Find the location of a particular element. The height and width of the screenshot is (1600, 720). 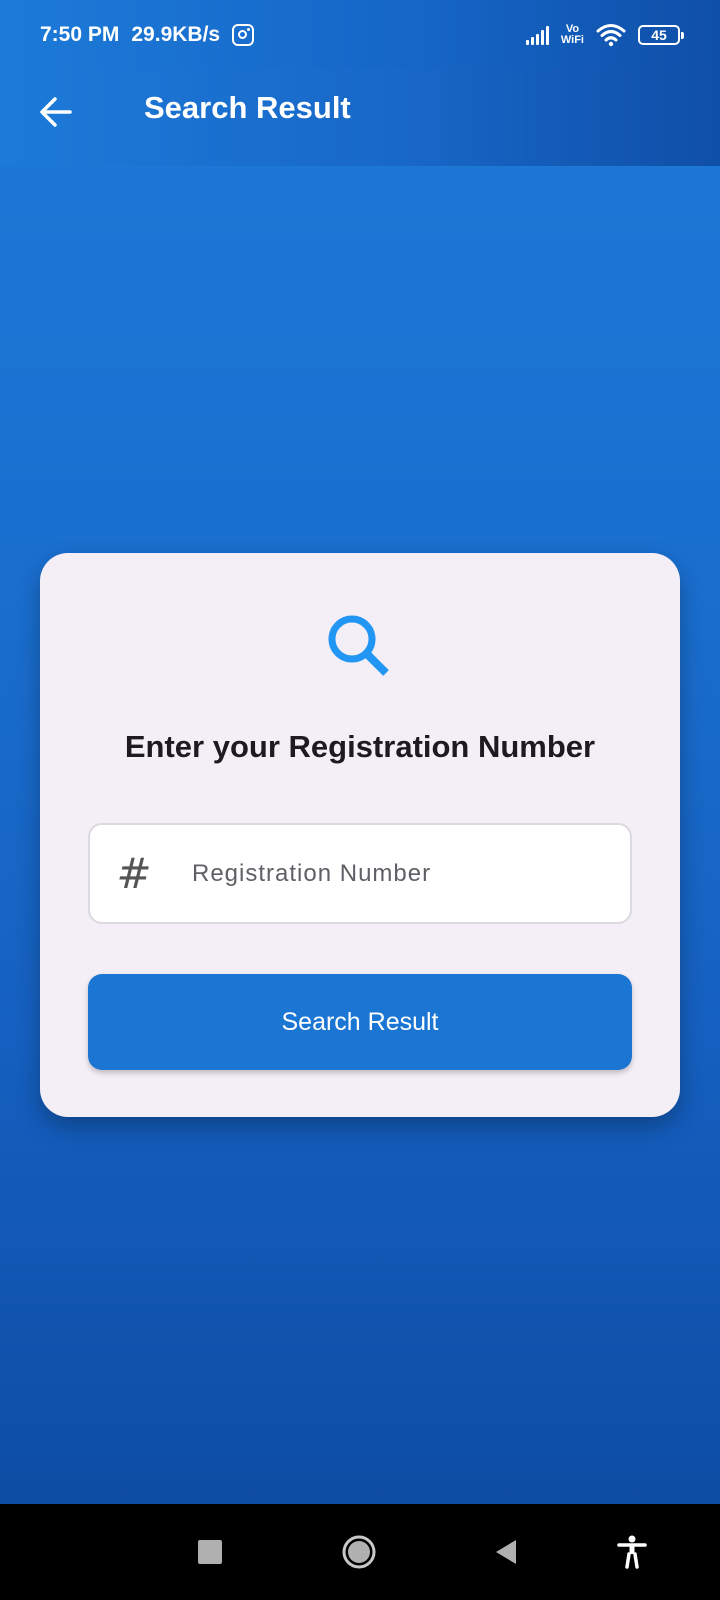

recents-square-icon is located at coordinates (210, 1552).